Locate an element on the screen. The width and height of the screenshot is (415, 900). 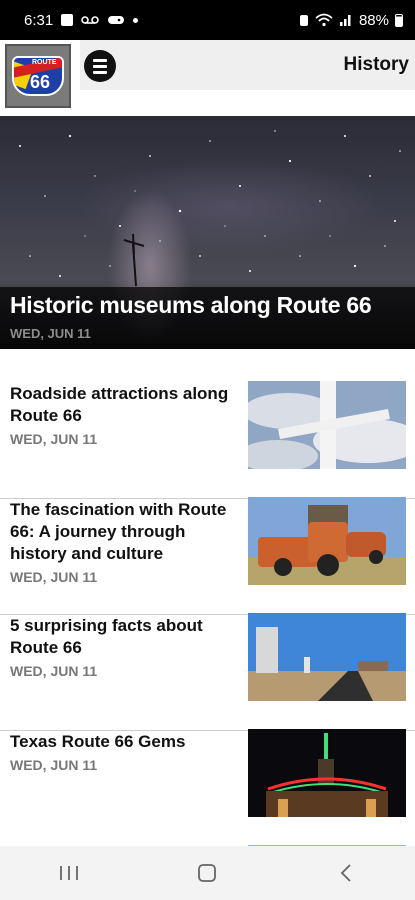
route66-shield-icon: ROUTE 66 is located at coordinates (38, 76).